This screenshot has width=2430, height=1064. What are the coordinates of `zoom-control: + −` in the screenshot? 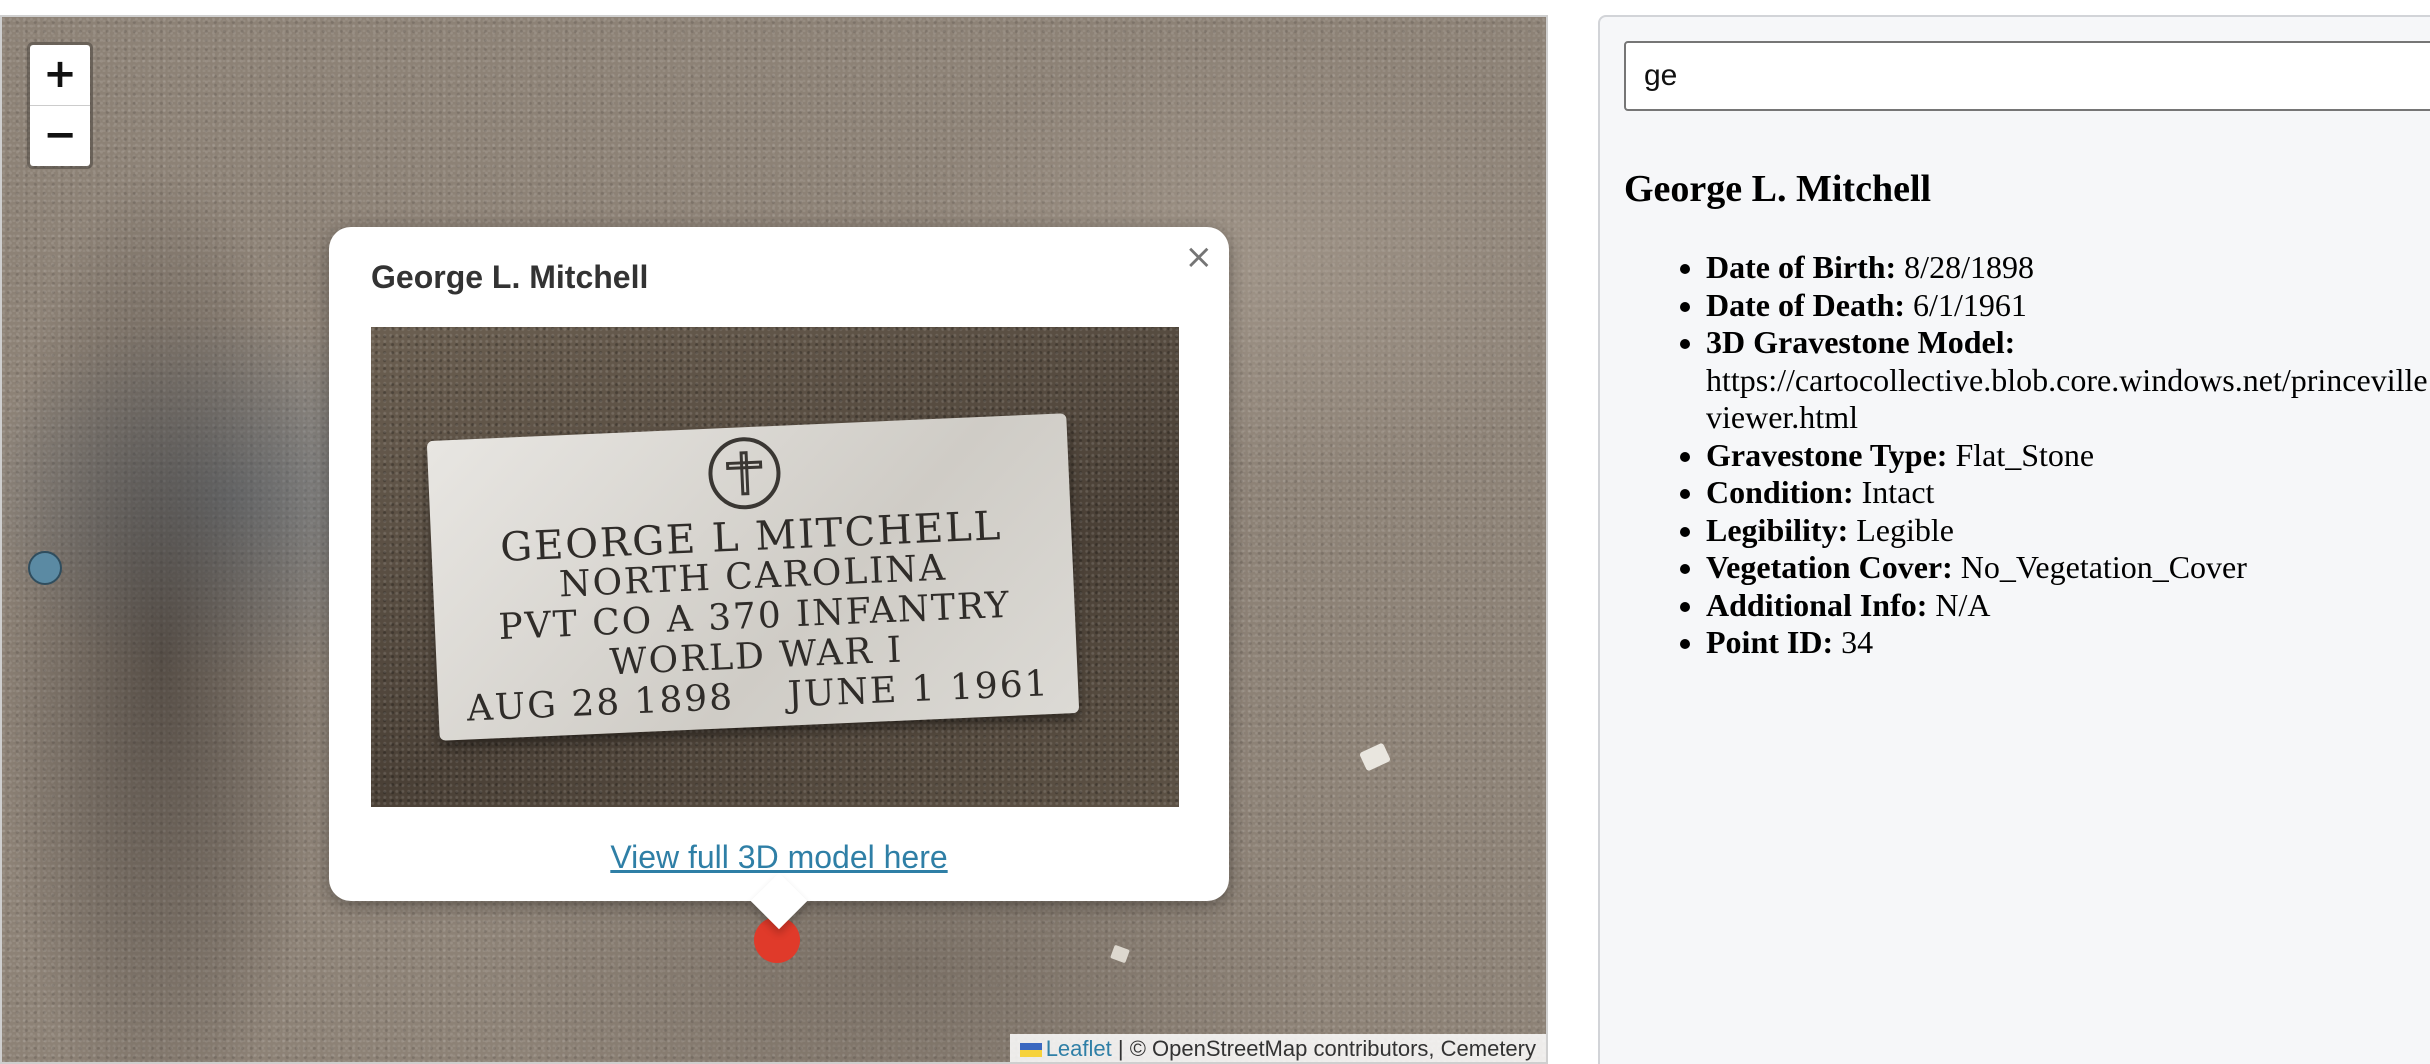 It's located at (60, 105).